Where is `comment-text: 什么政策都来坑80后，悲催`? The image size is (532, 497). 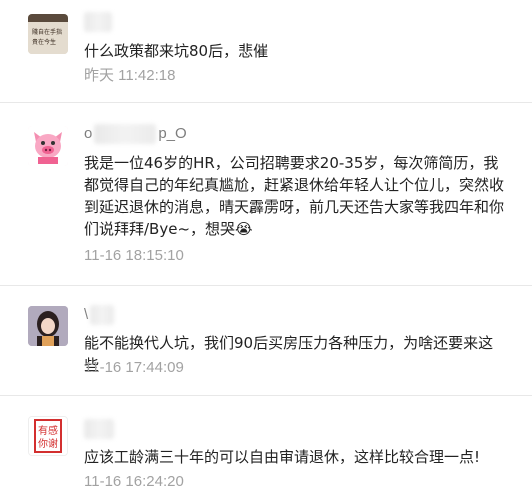 comment-text: 什么政策都来坑80后，悲催 is located at coordinates (176, 51).